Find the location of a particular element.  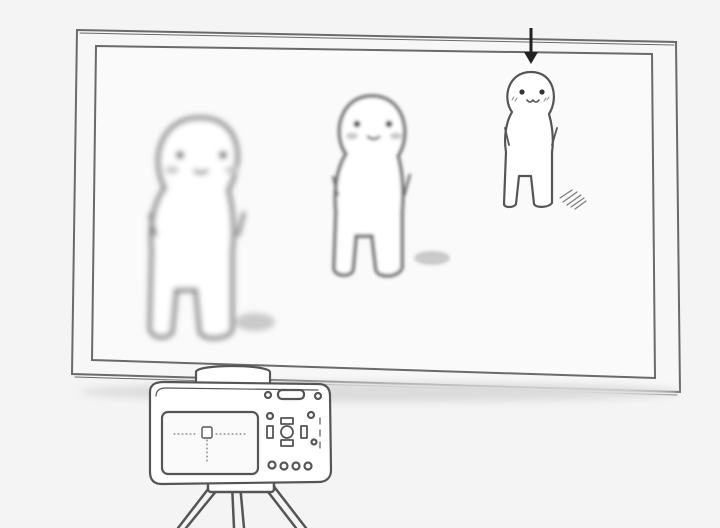

camera-screen is located at coordinates (210, 443).